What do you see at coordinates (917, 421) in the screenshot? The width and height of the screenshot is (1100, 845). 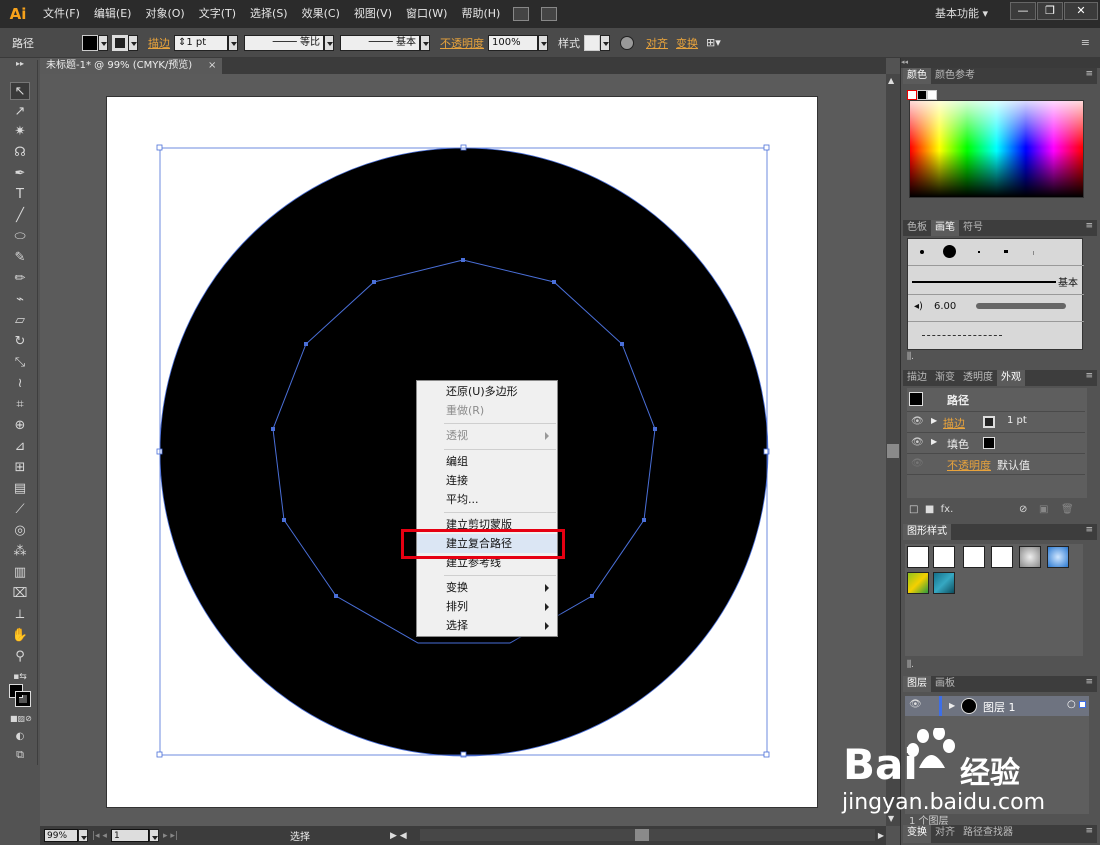 I see `visibility-eye-icon: 👁` at bounding box center [917, 421].